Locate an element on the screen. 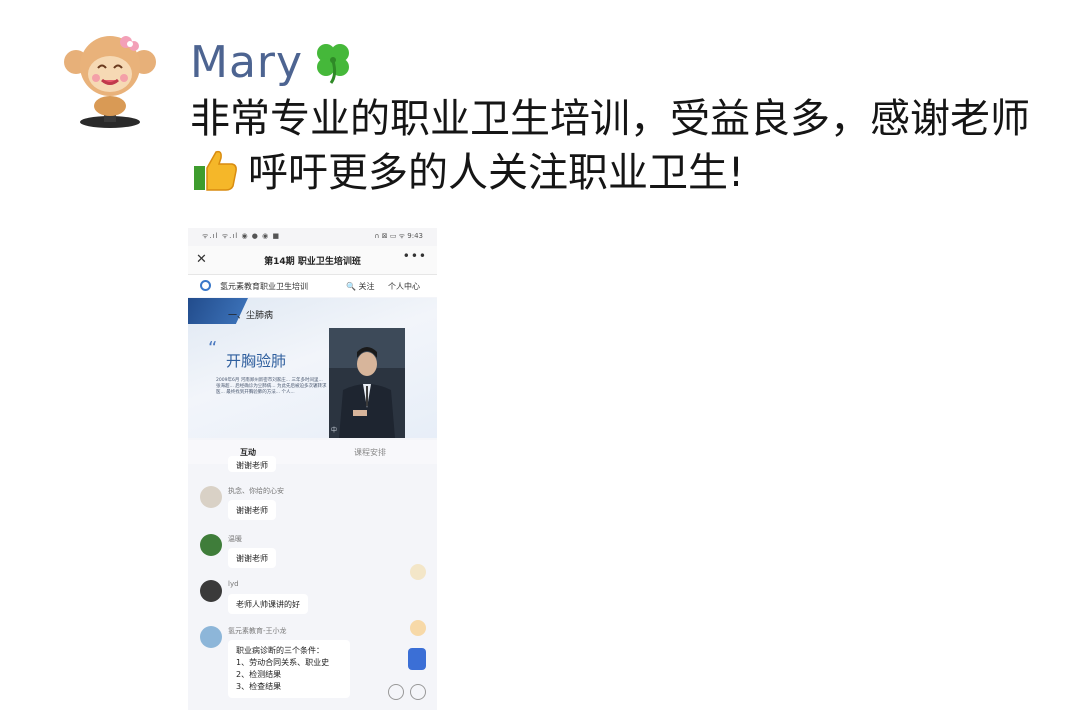 The height and width of the screenshot is (710, 1080). post-text-part1: 非常专业的职业卫生培训，受益良多，感谢老师 is located at coordinates (610, 119).